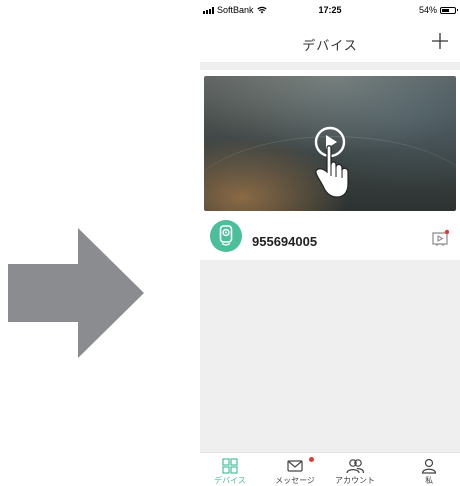 The width and height of the screenshot is (460, 486). I want to click on tab-messages: メッセージ, so click(295, 470).